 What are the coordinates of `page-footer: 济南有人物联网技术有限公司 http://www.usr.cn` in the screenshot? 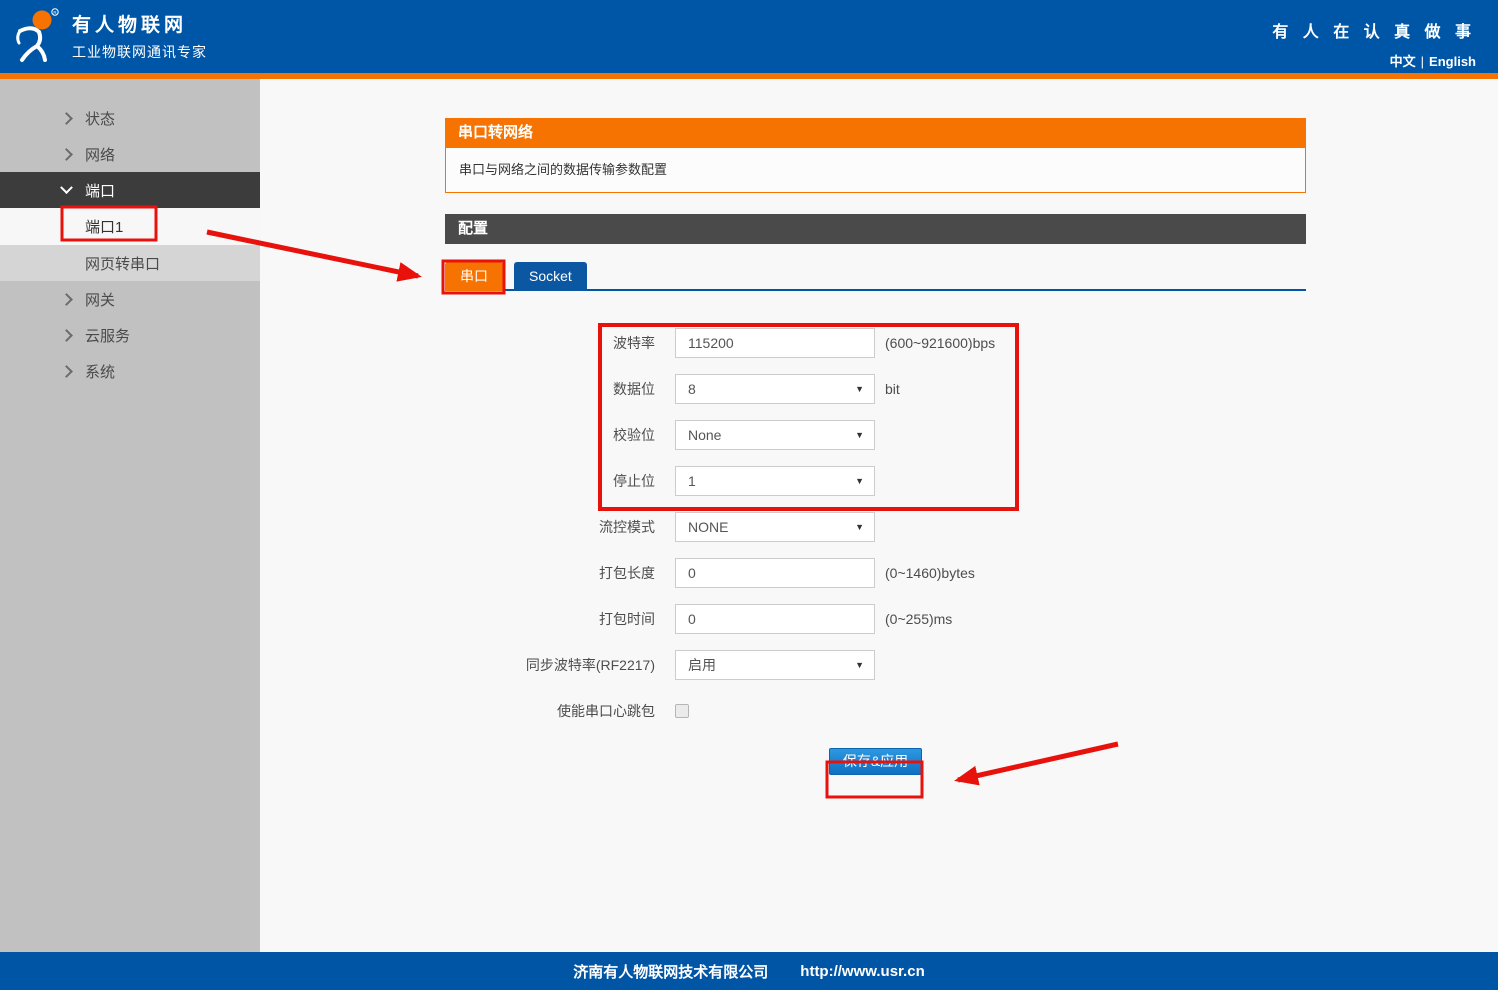 It's located at (749, 971).